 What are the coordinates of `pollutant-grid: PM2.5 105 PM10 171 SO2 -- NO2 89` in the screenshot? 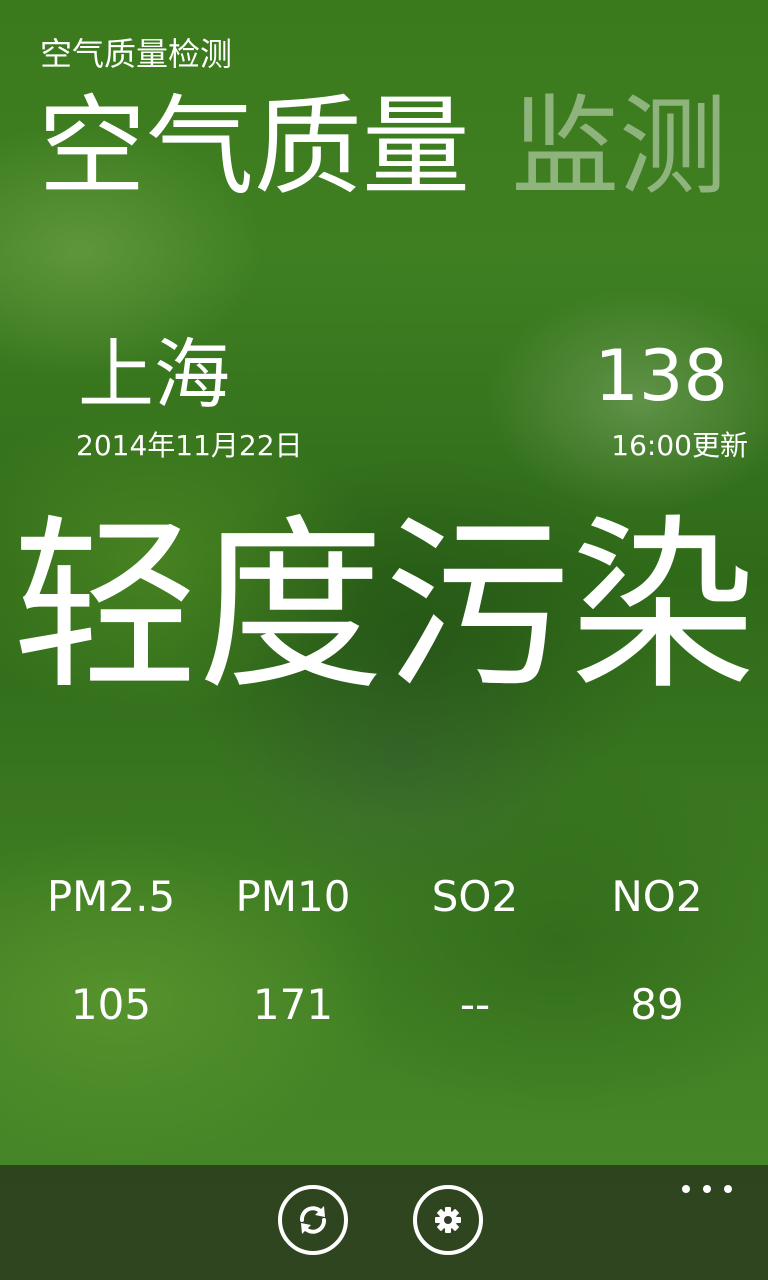 It's located at (384, 951).